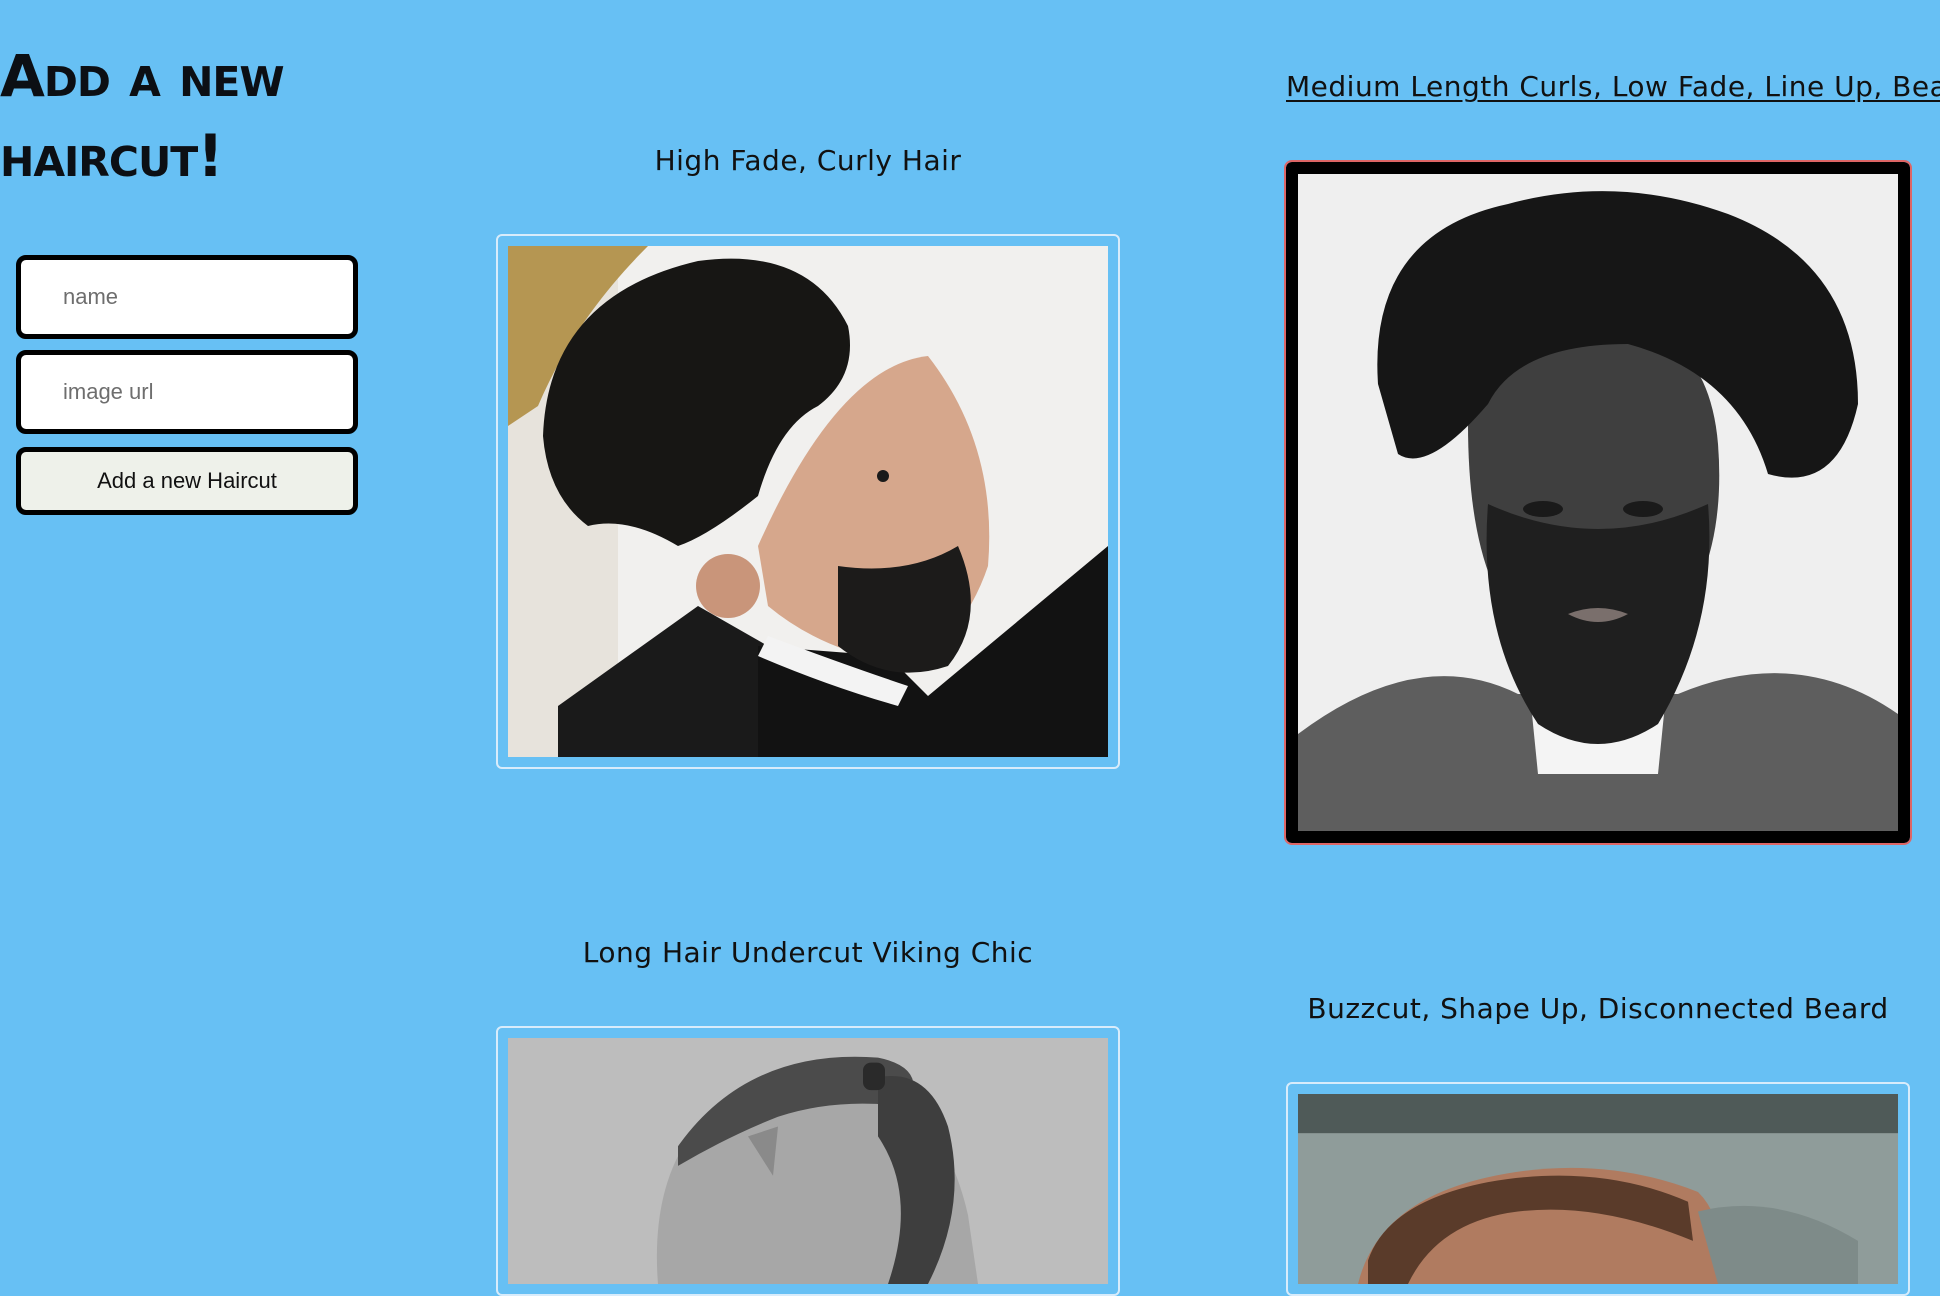 The width and height of the screenshot is (1940, 1296). I want to click on viking-undercut-photo, so click(808, 1161).